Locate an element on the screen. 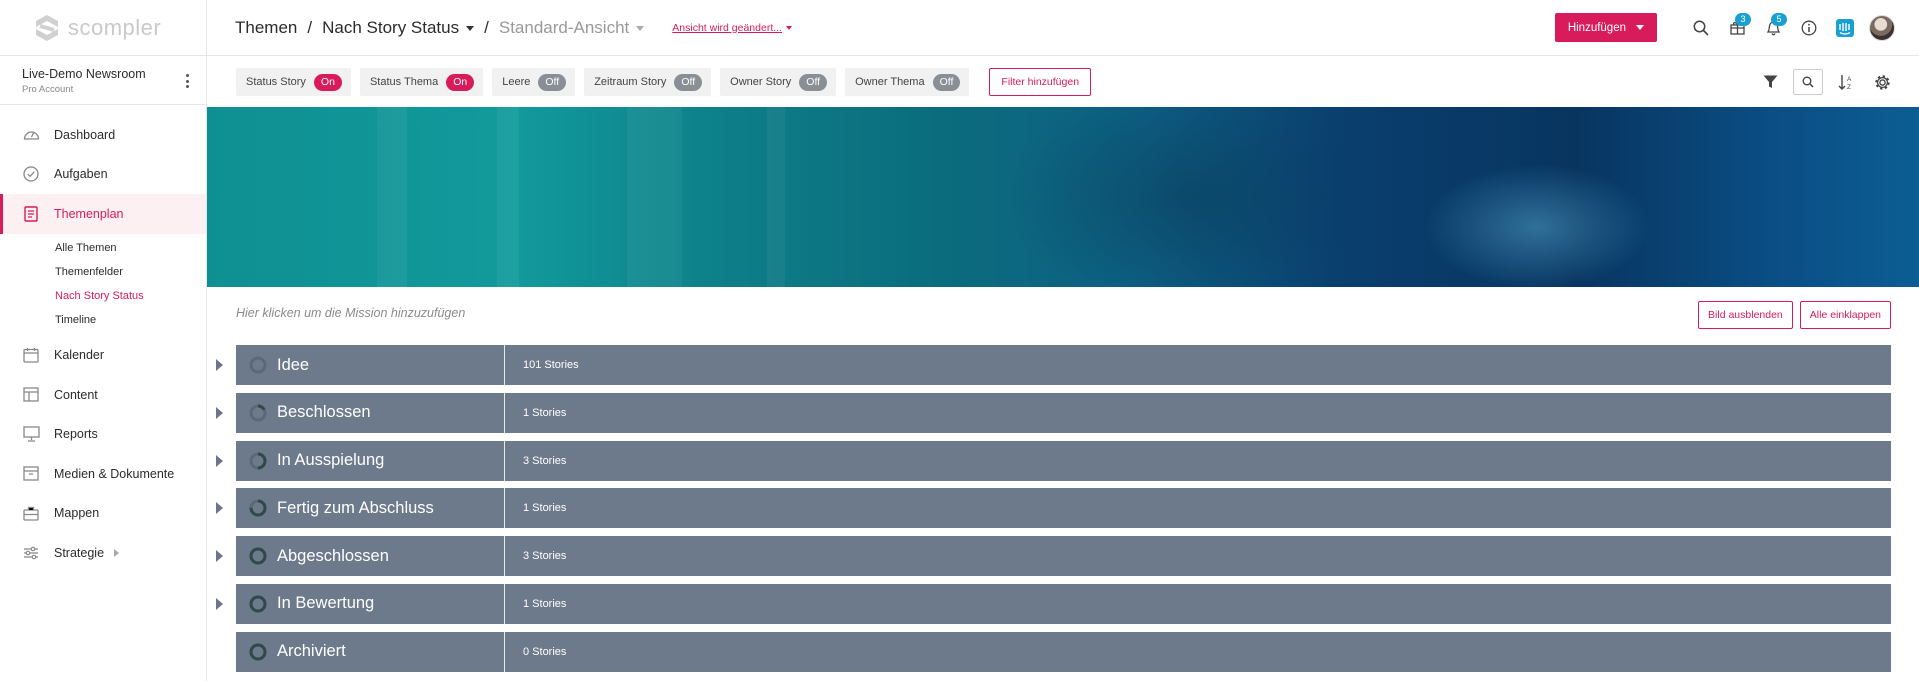  updates-badge: 3 is located at coordinates (1743, 19).